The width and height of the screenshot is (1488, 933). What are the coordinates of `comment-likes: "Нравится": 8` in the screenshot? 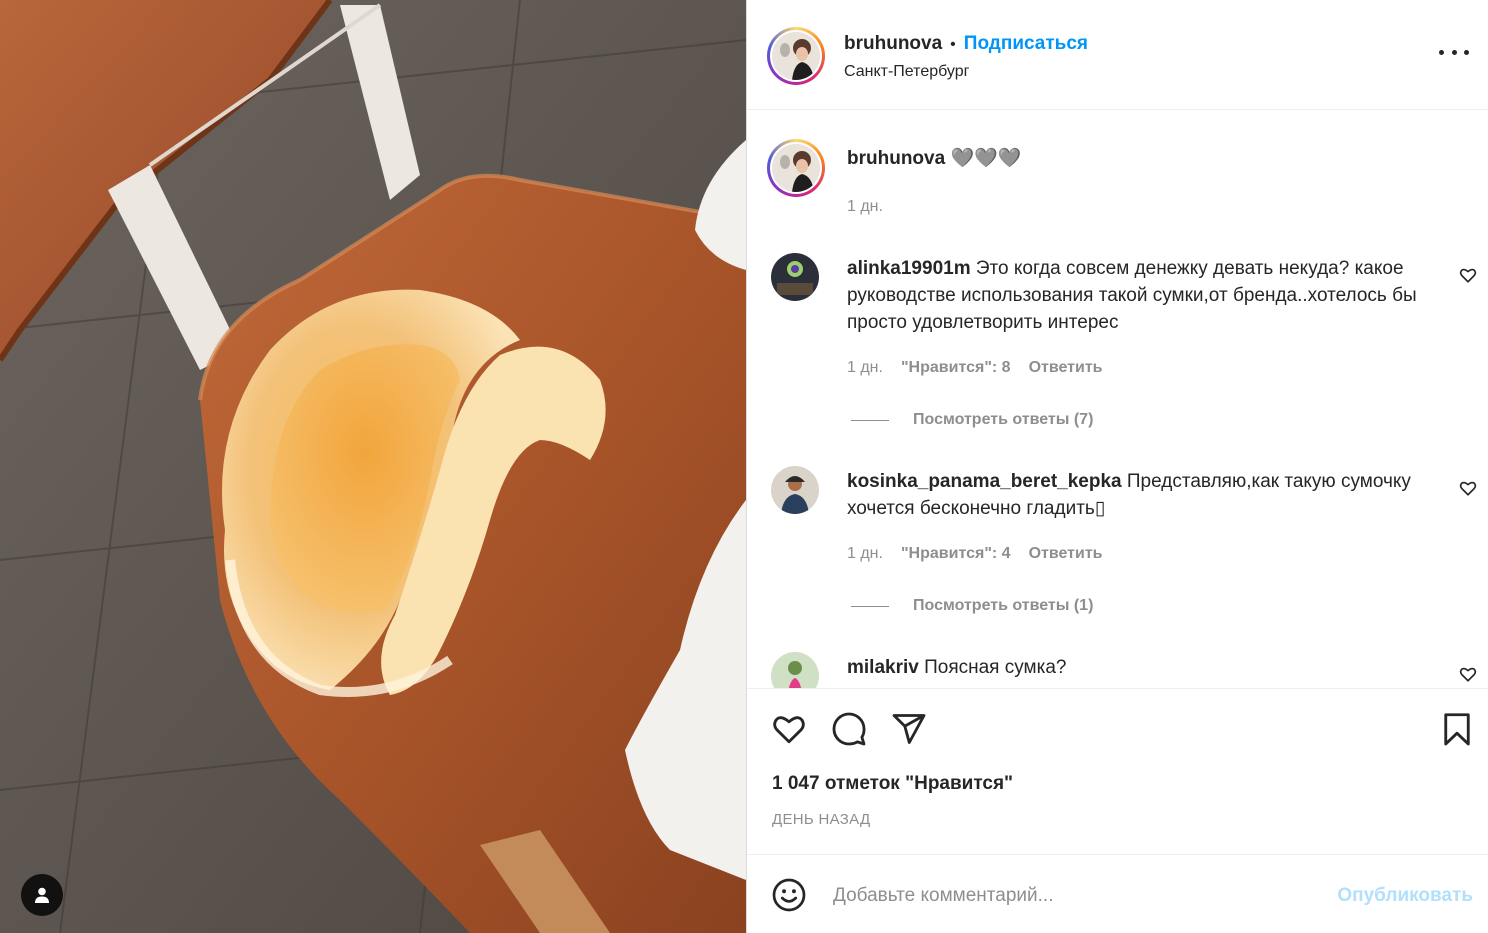 It's located at (956, 368).